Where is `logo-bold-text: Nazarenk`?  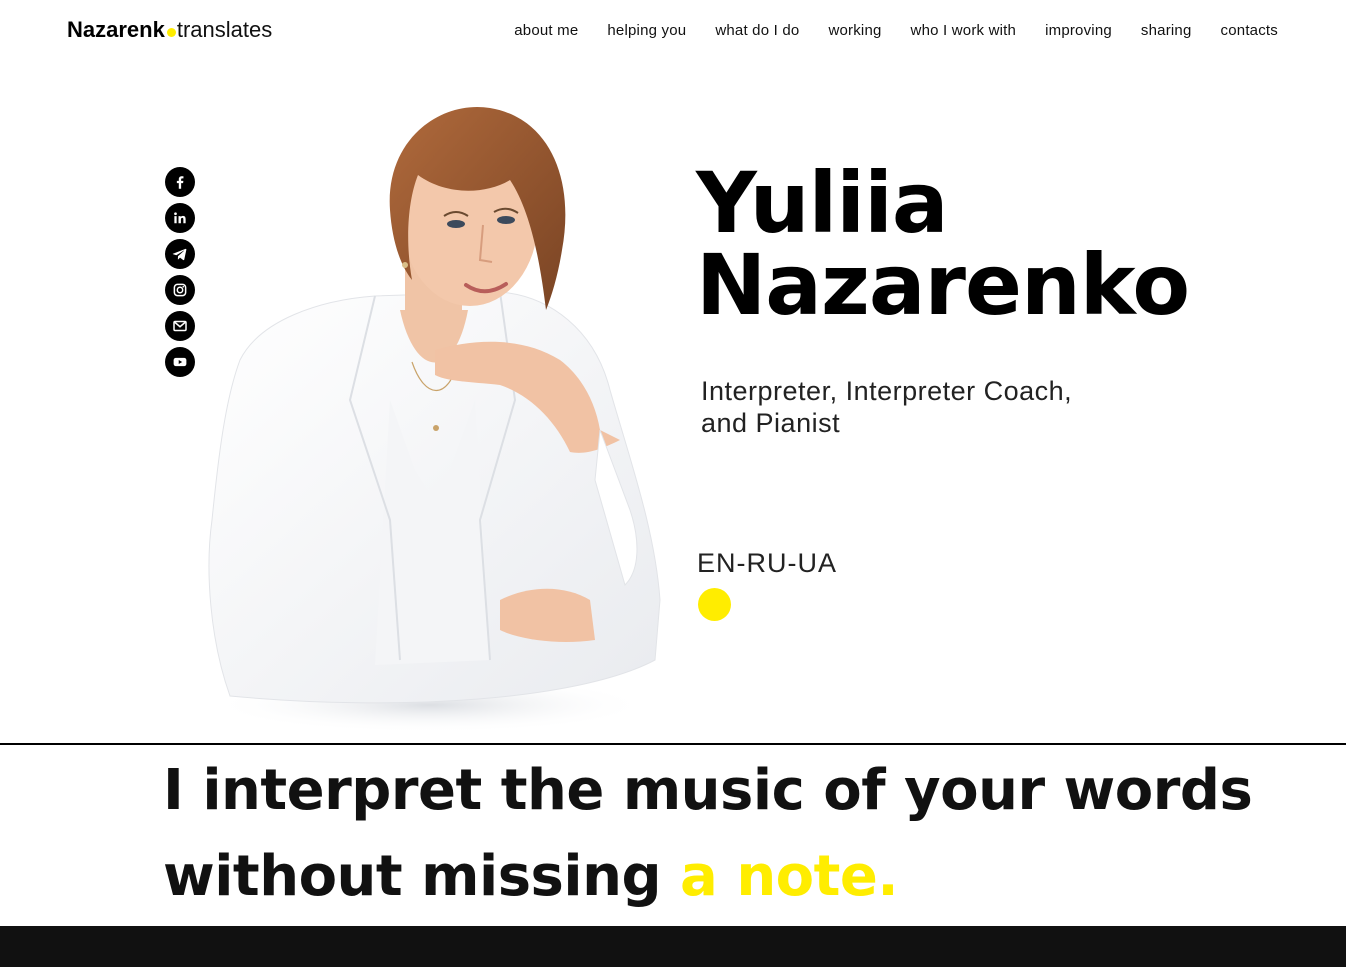
logo-bold-text: Nazarenk is located at coordinates (116, 29).